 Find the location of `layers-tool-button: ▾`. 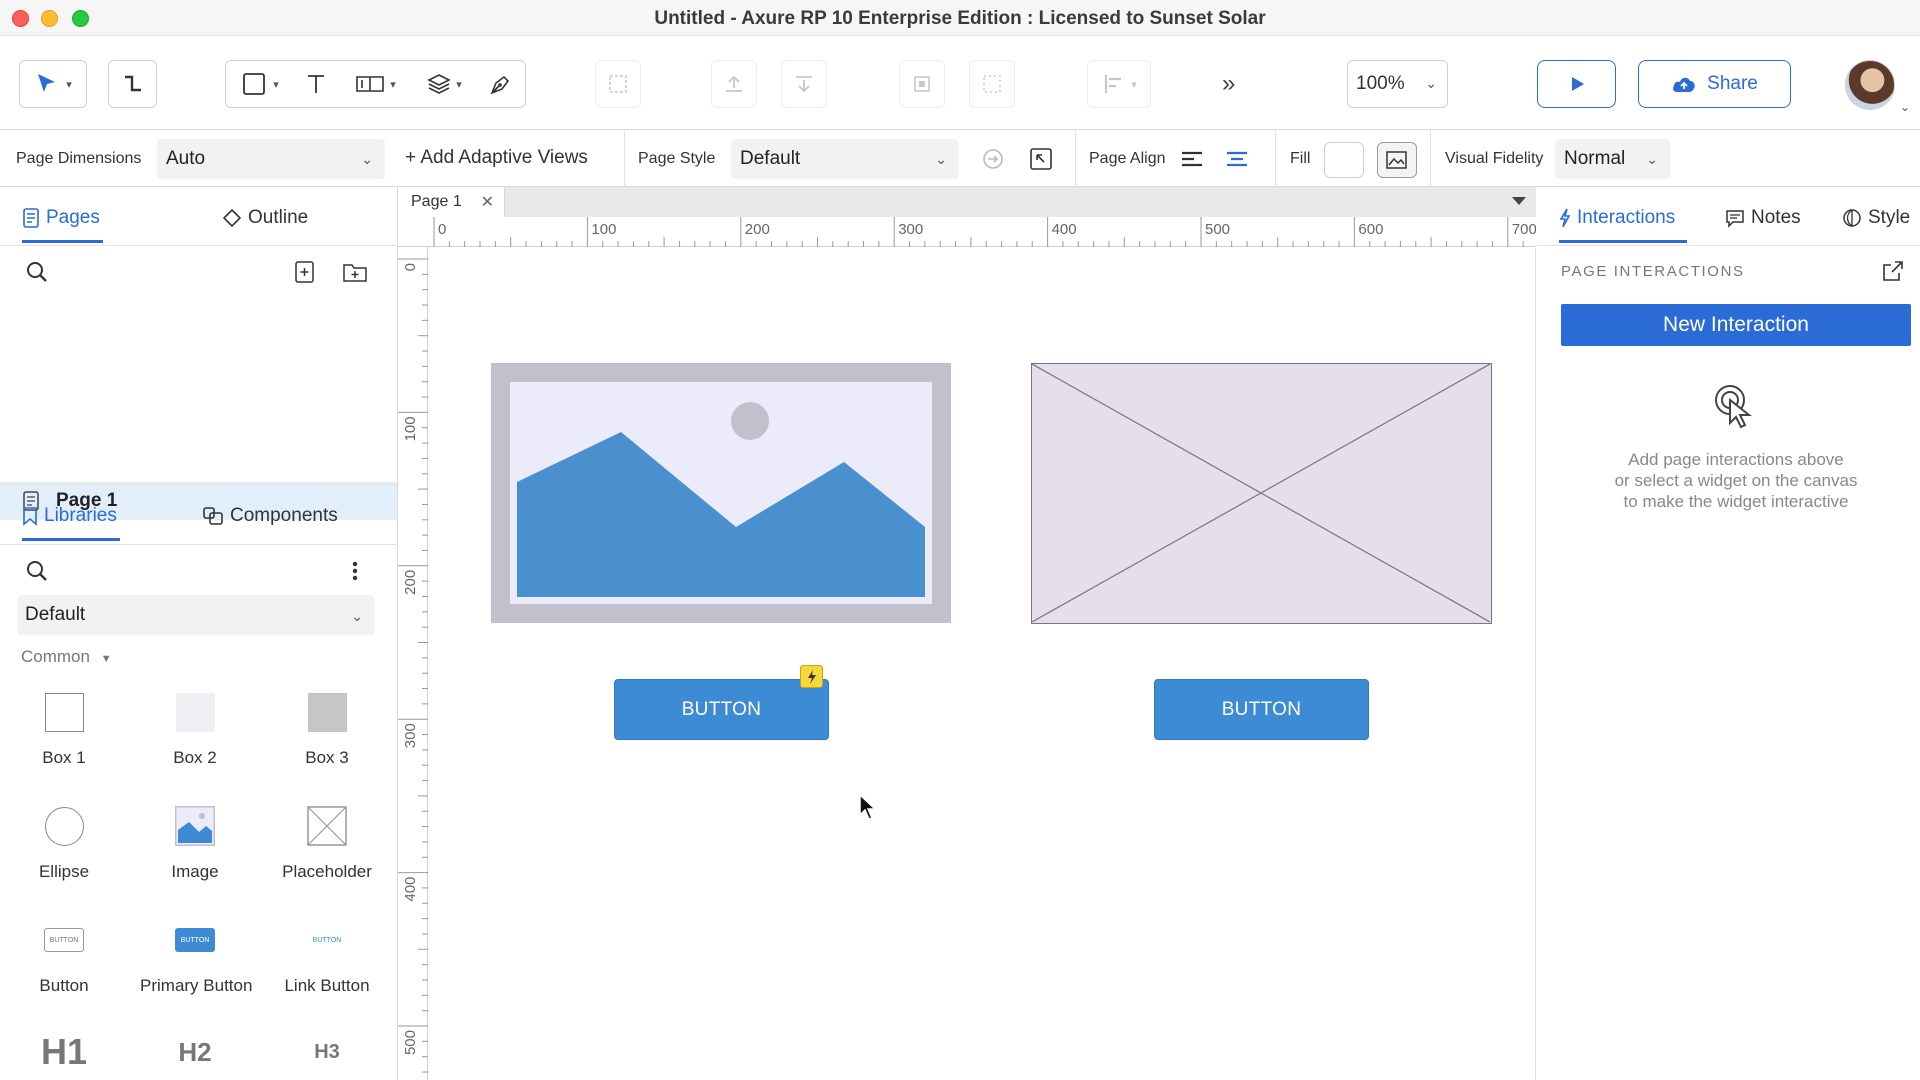

layers-tool-button: ▾ is located at coordinates (444, 84).